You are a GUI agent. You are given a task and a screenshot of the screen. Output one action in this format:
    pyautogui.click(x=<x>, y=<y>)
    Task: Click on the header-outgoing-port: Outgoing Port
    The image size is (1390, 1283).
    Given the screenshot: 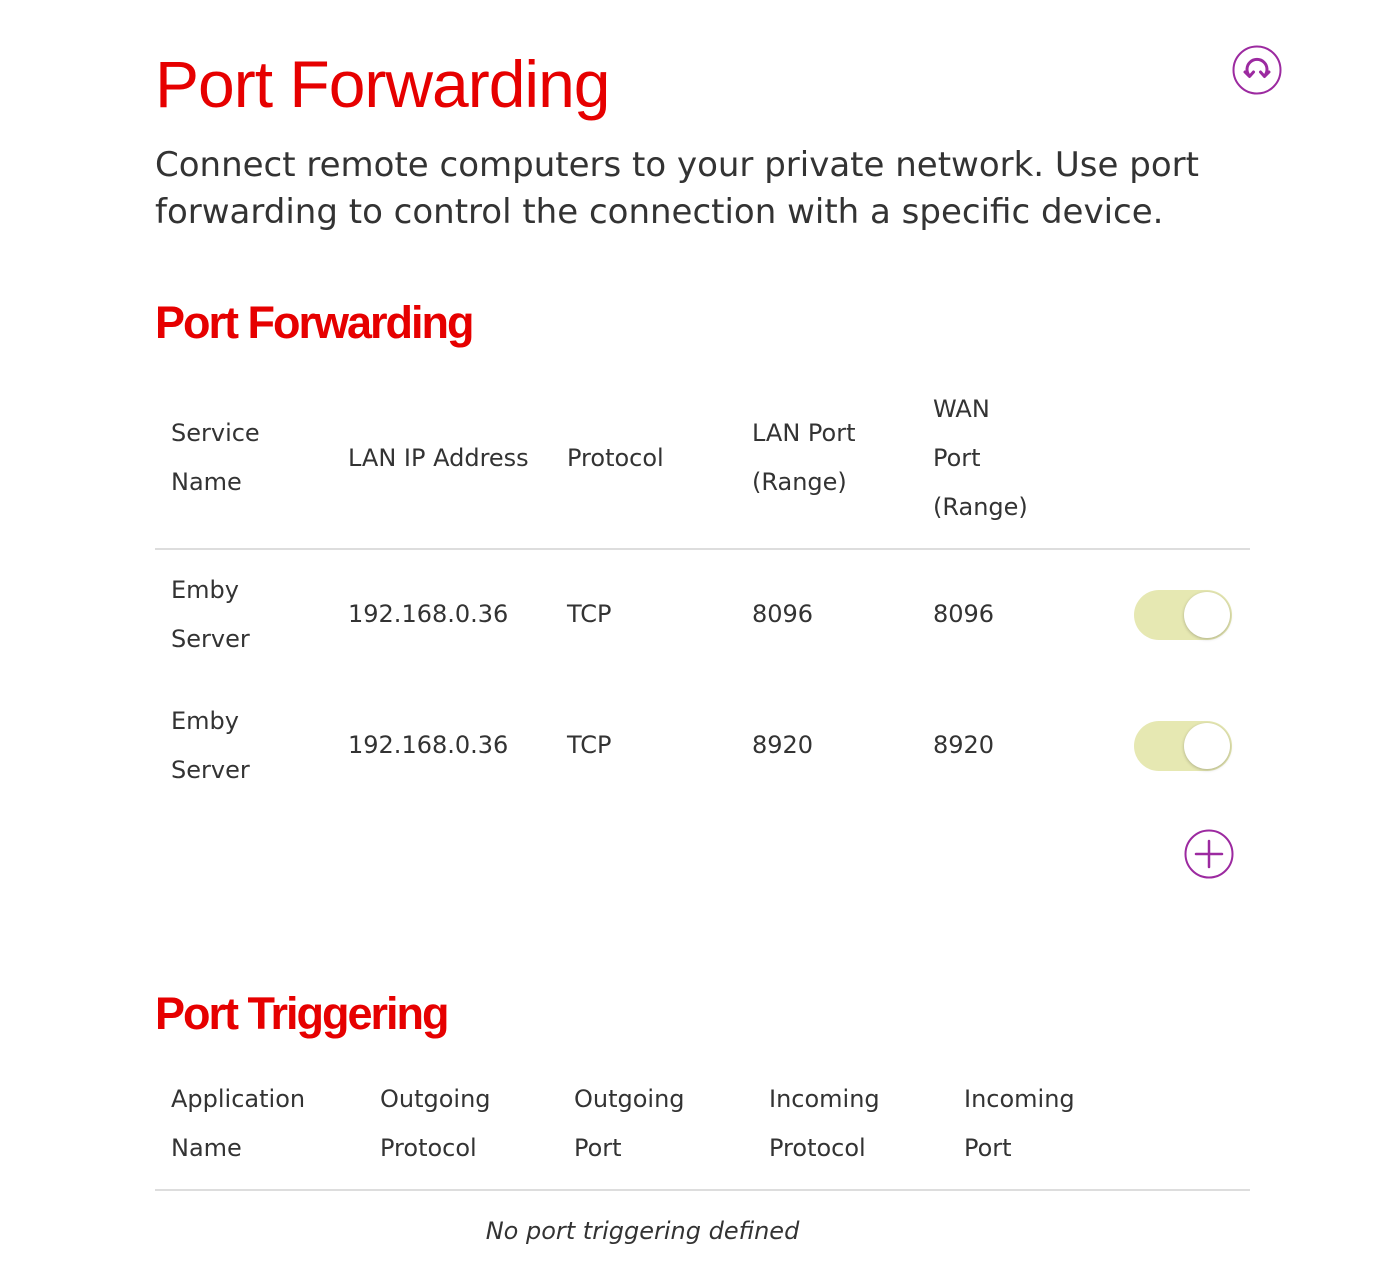 What is the action you would take?
    pyautogui.click(x=629, y=1123)
    